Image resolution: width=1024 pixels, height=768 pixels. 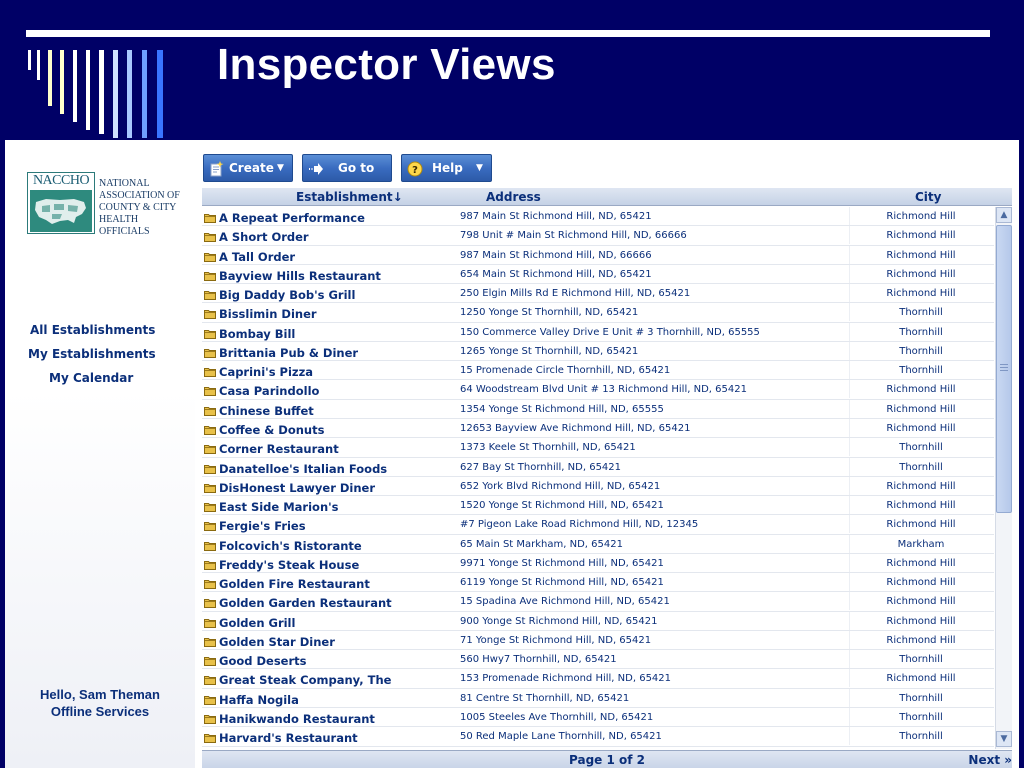 I want to click on help-button: ? Help ▼, so click(x=446, y=168).